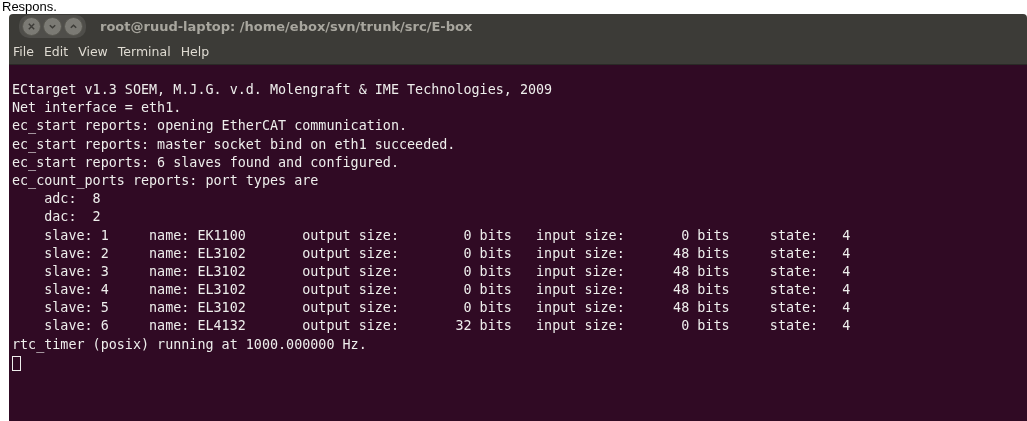 This screenshot has width=1027, height=421. I want to click on terminal-line: ECtarget v1.3 SOEM, M.J.G. v.d. Molengraft & IME Technologies, 2009, so click(282, 90).